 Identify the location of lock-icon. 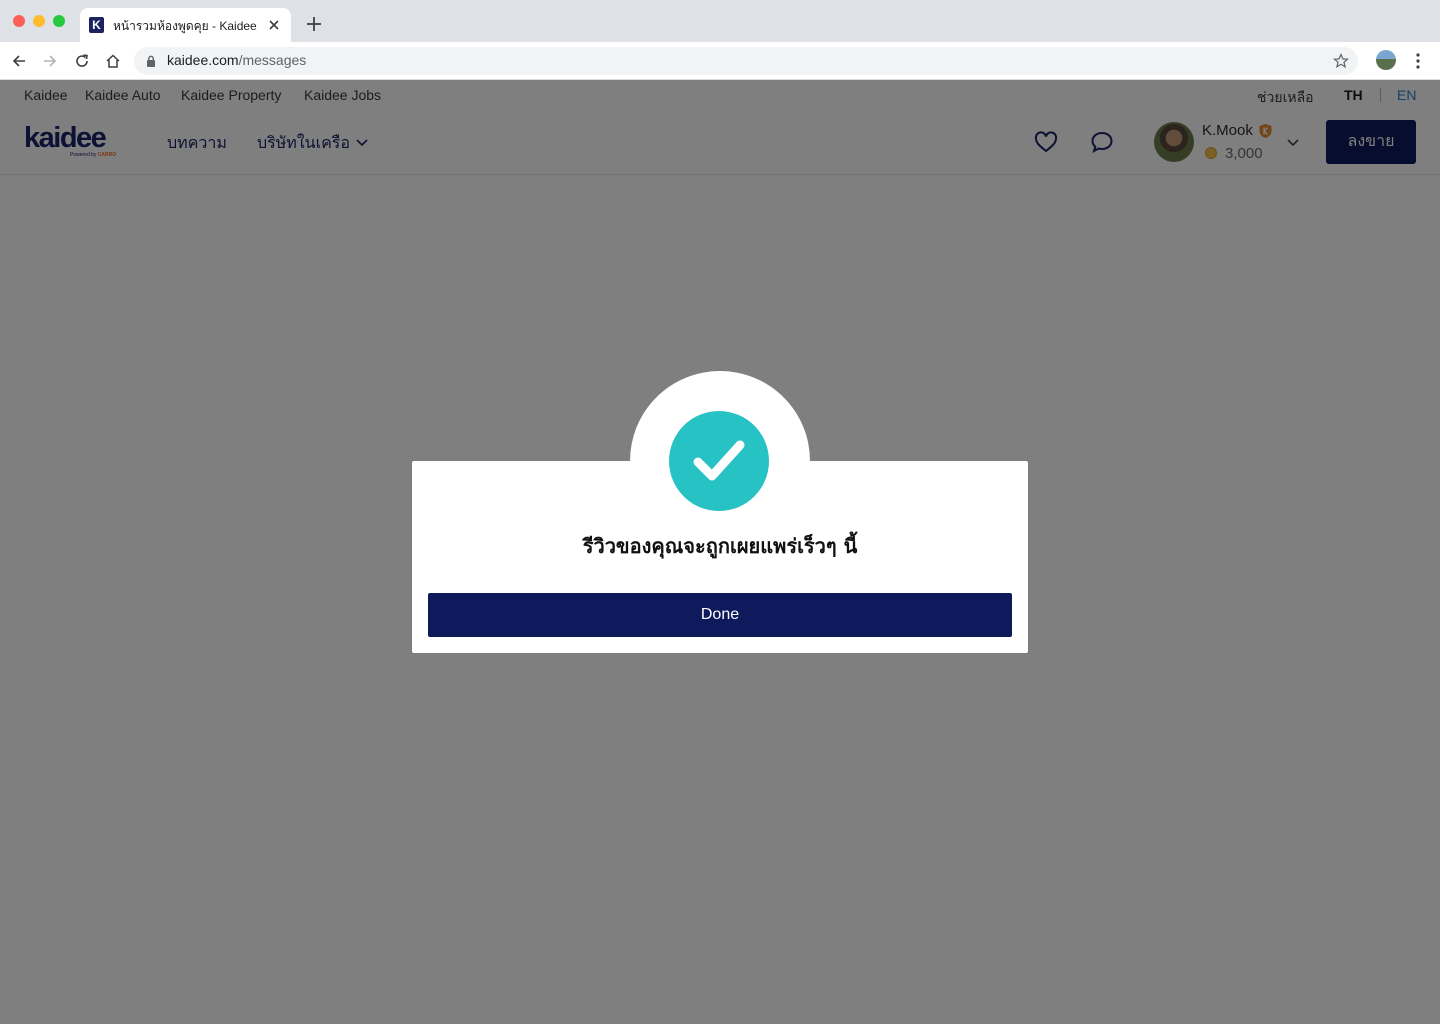
(151, 61).